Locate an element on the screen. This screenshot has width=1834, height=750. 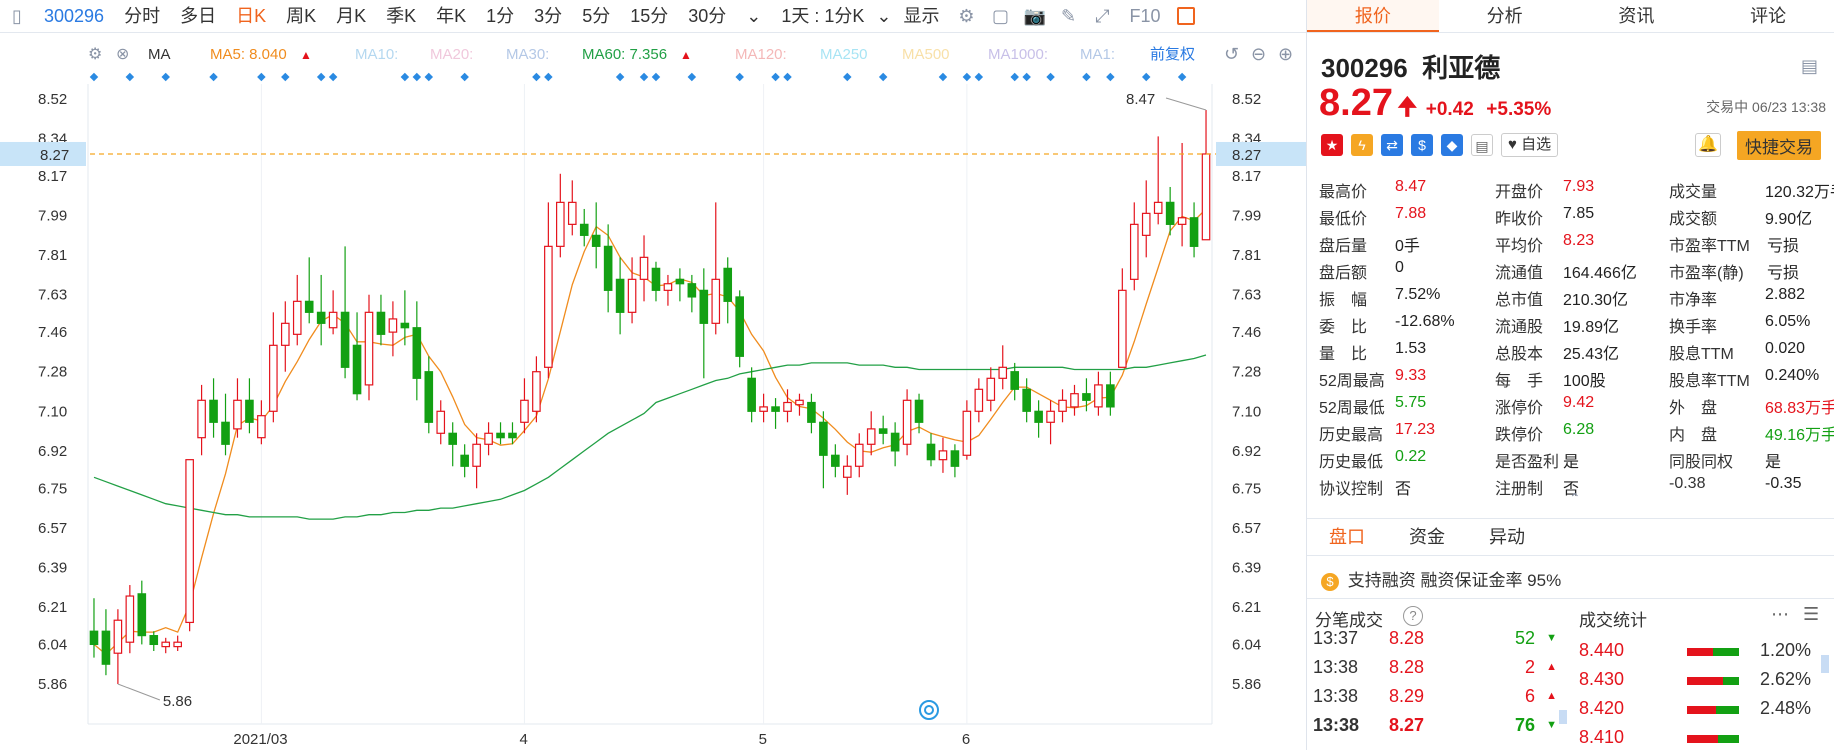
settings-icon: ⚙ is located at coordinates (966, 16).